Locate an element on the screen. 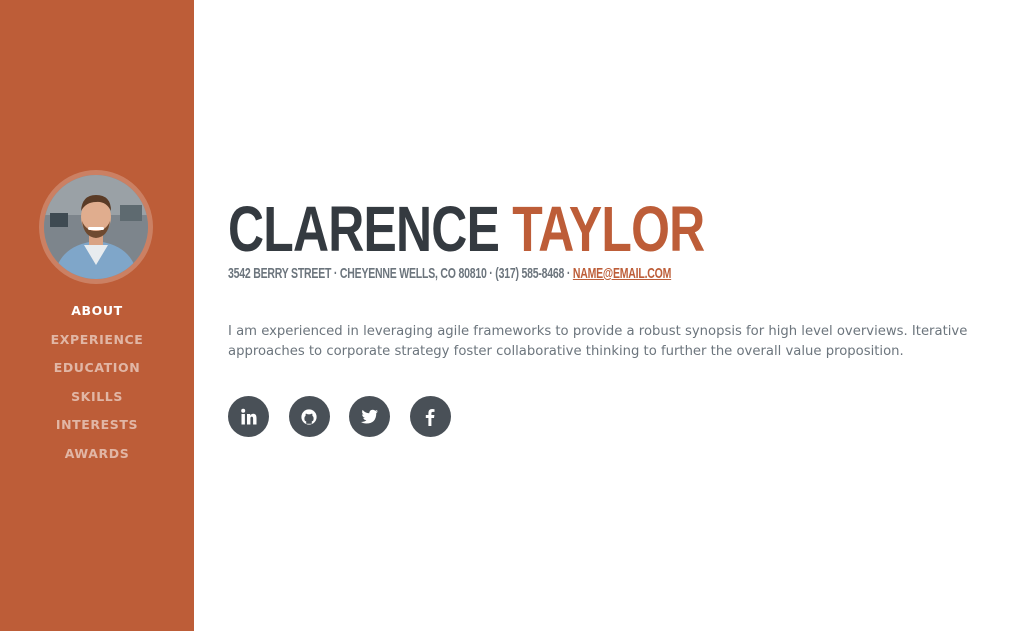 The width and height of the screenshot is (1029, 631). github-icon is located at coordinates (309, 417).